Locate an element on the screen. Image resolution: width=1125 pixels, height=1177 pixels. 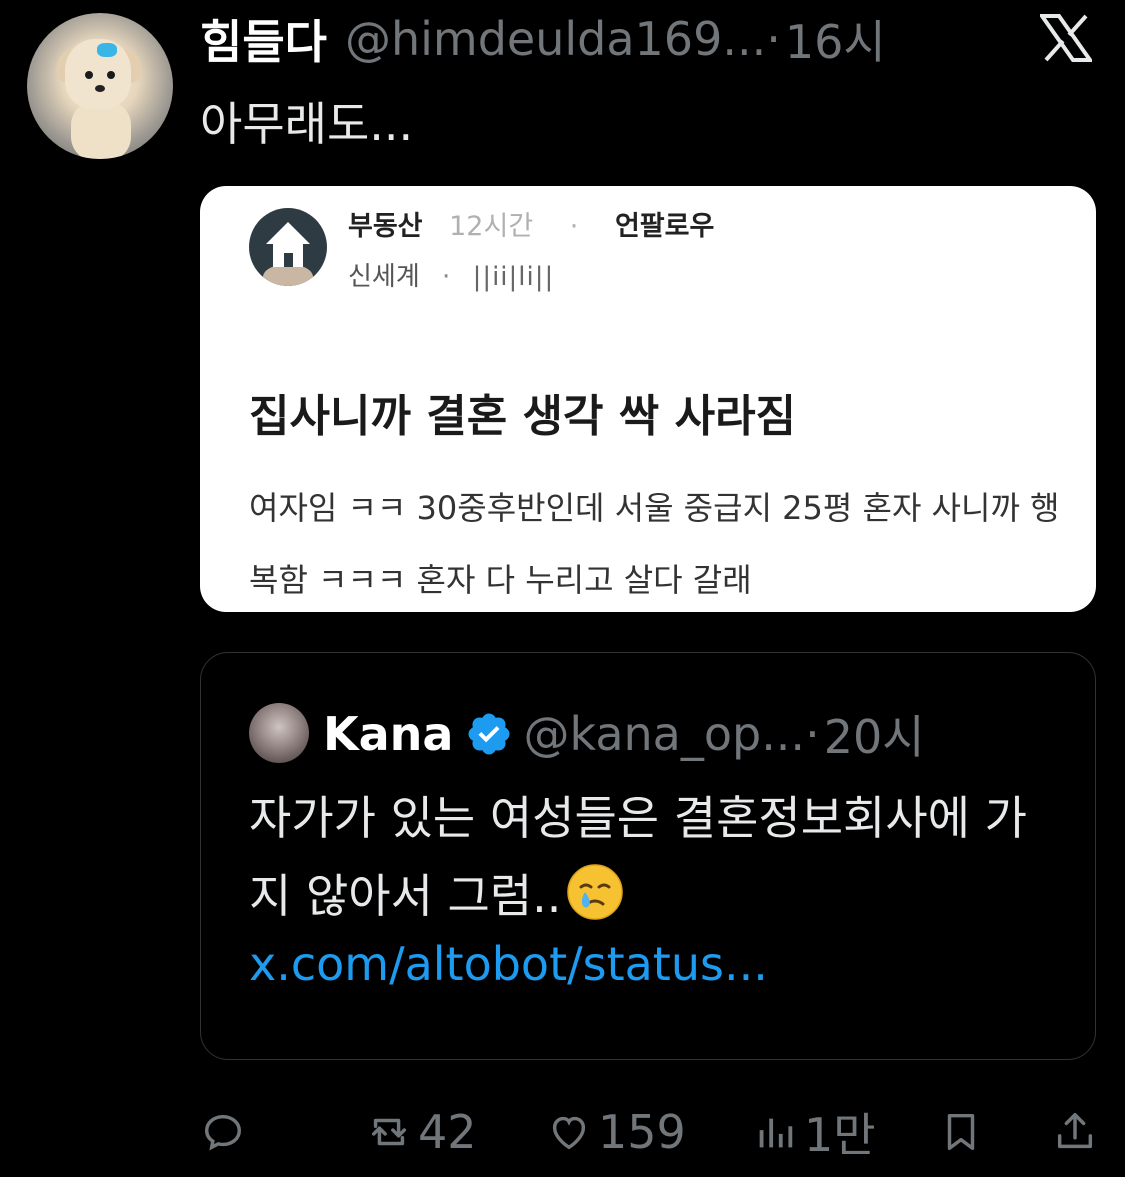
quote-author-name: Kana is located at coordinates (388, 734).